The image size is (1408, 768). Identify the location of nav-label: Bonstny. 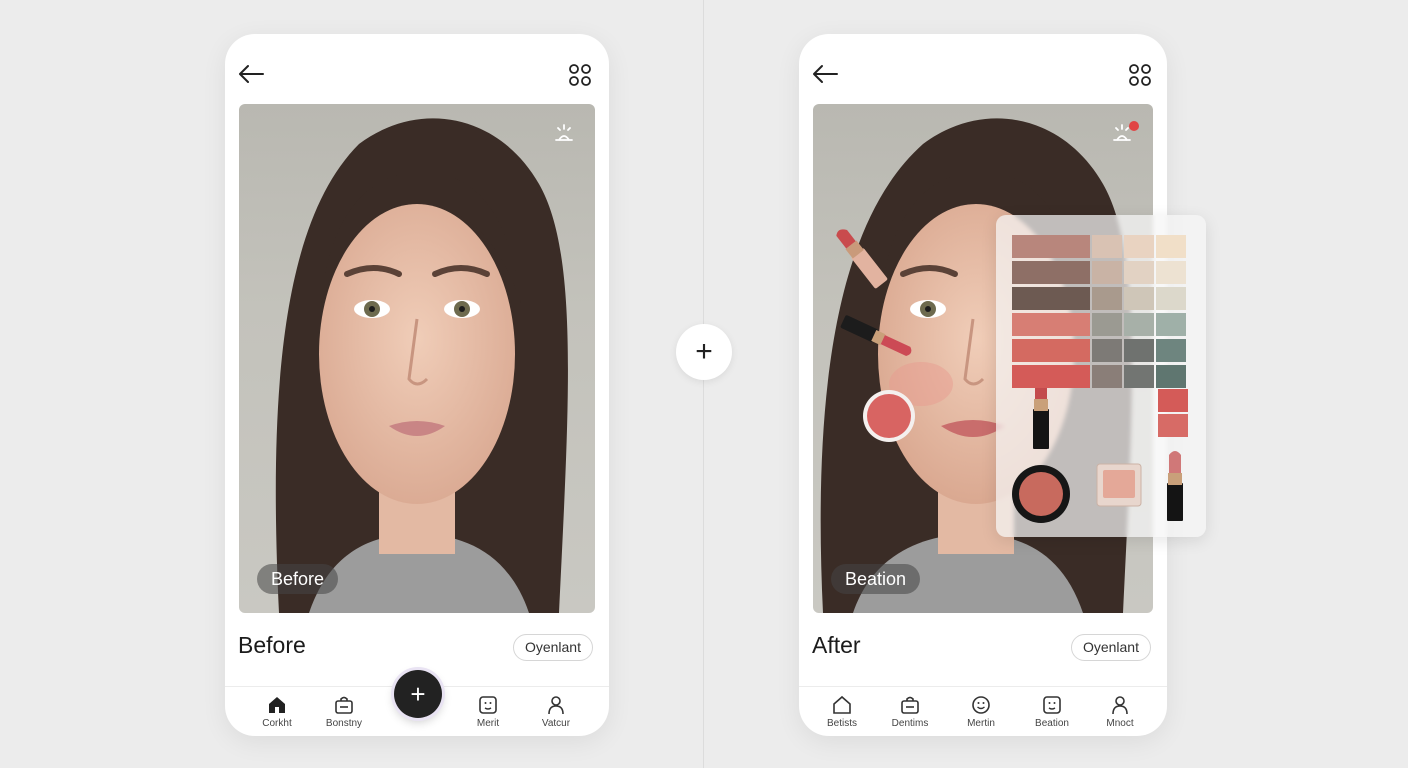
(344, 723).